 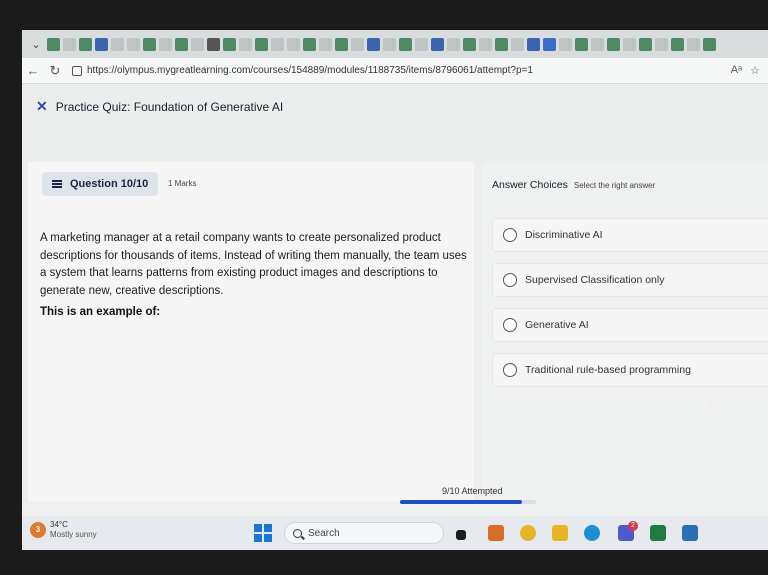 What do you see at coordinates (560, 533) in the screenshot?
I see `file-explorer-icon` at bounding box center [560, 533].